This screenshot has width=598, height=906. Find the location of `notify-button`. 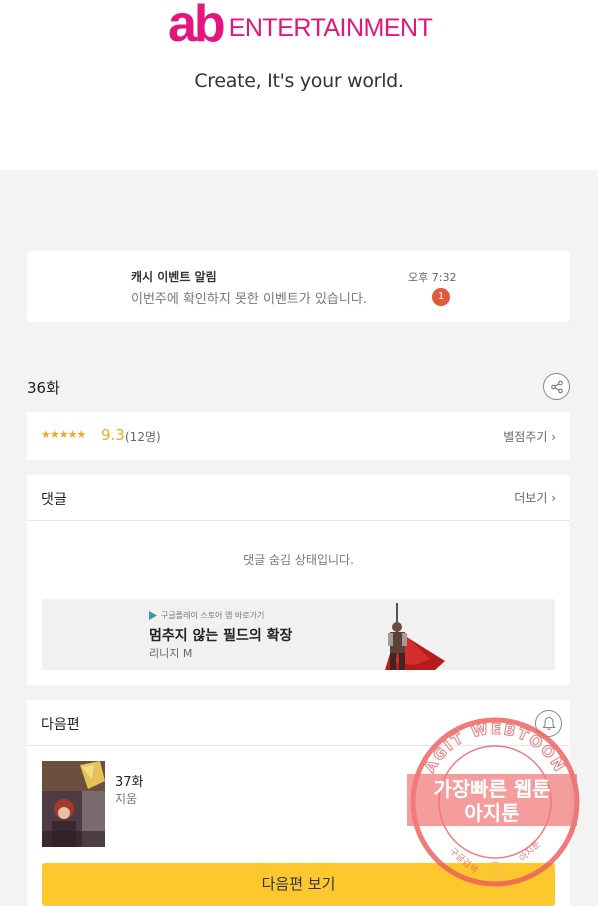

notify-button is located at coordinates (548, 723).